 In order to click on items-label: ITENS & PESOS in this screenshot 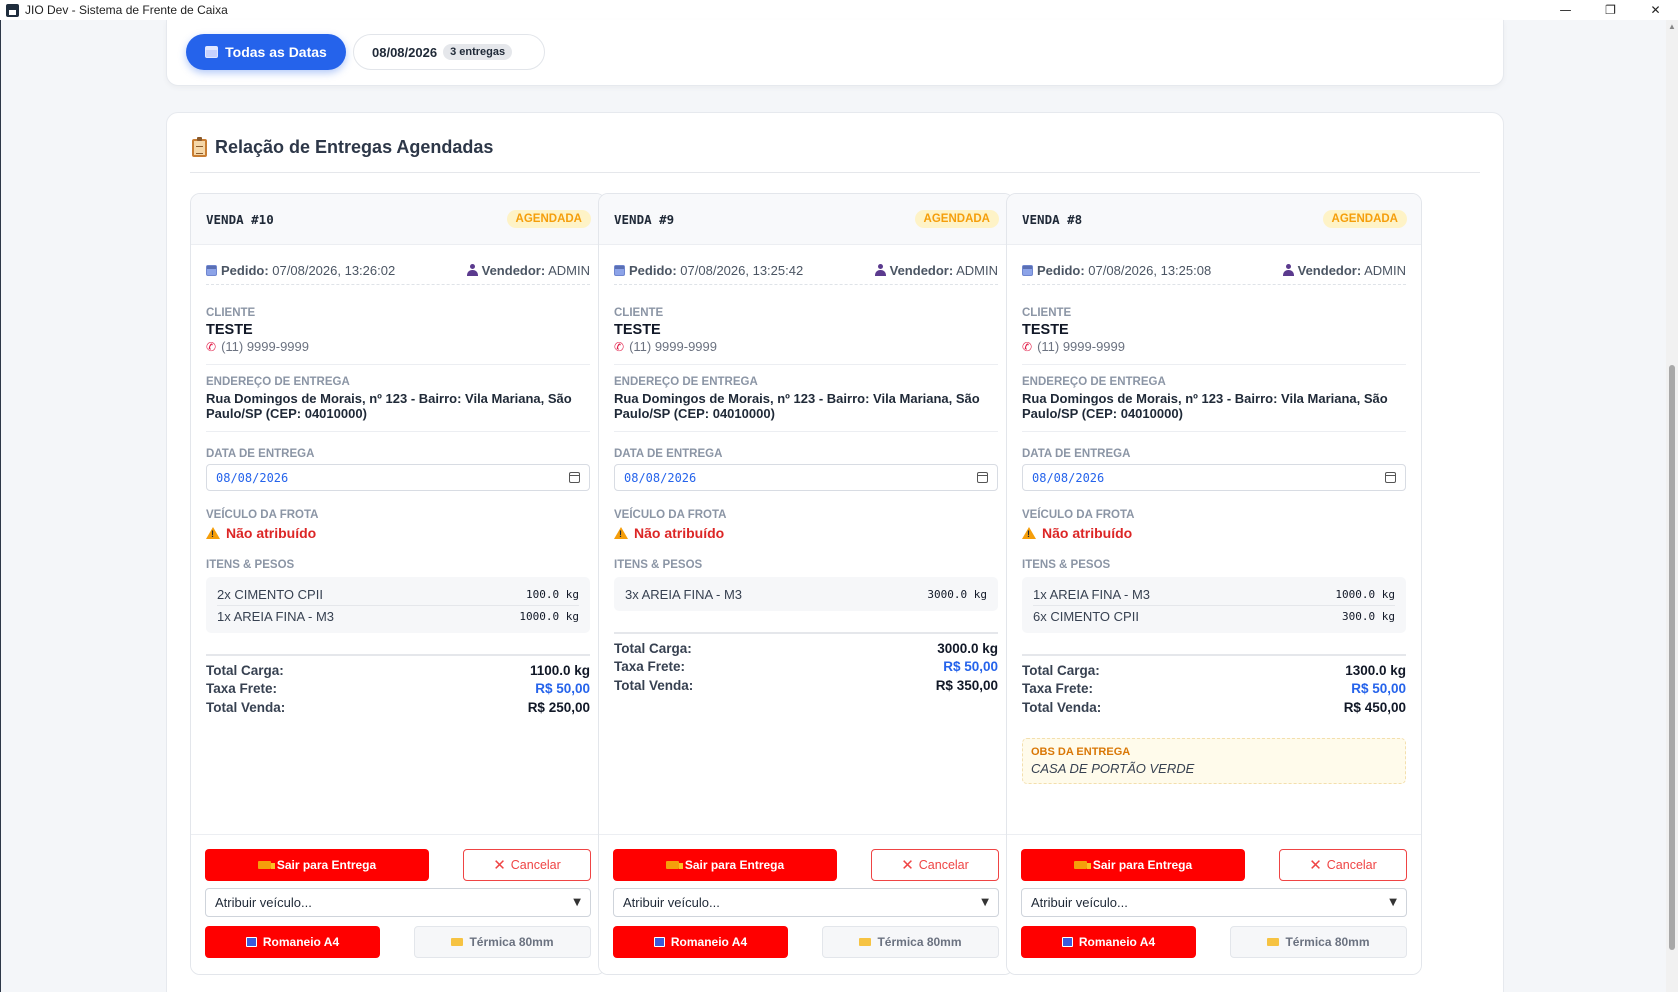, I will do `click(1066, 565)`.